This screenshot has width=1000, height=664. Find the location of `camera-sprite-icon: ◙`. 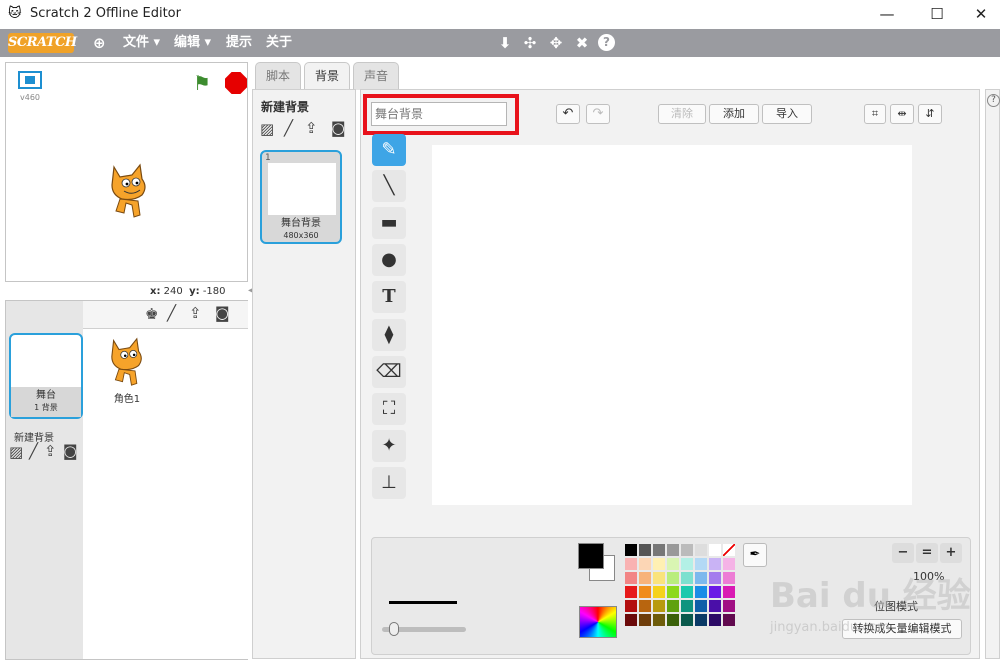

camera-sprite-icon: ◙ is located at coordinates (222, 313).